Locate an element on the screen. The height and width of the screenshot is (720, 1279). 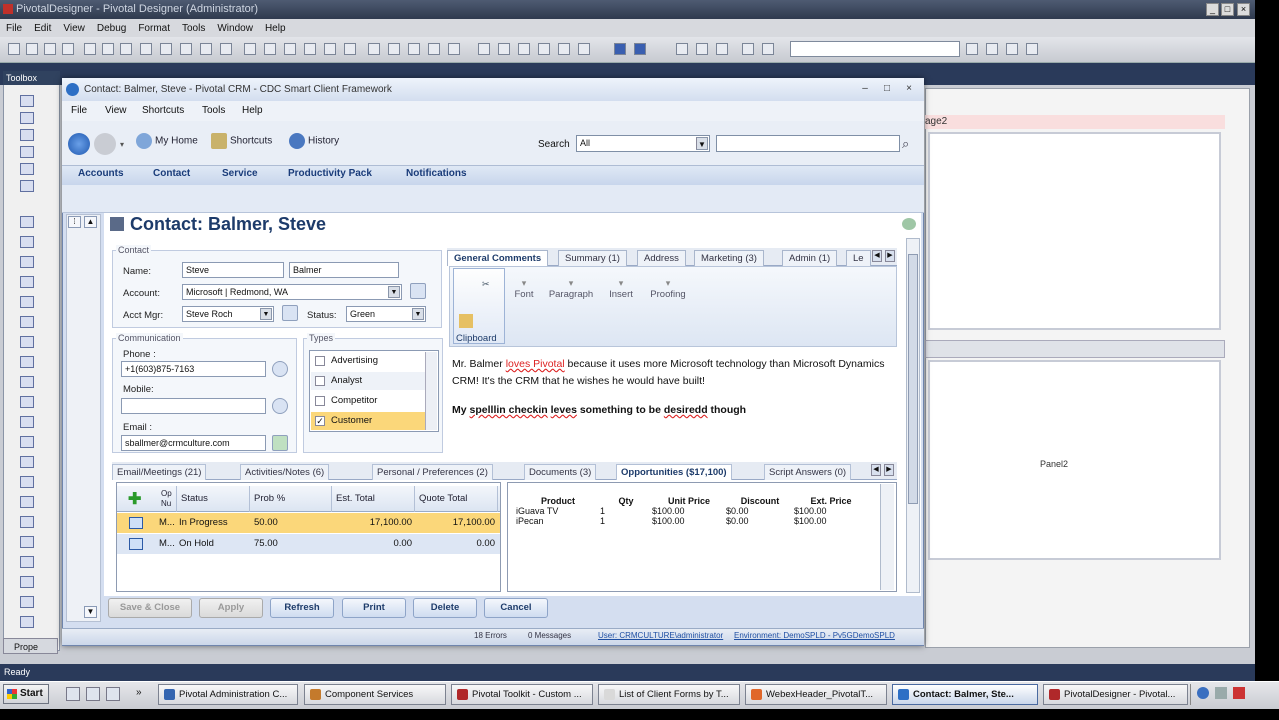
products-scrollbar is located at coordinates (887, 537).